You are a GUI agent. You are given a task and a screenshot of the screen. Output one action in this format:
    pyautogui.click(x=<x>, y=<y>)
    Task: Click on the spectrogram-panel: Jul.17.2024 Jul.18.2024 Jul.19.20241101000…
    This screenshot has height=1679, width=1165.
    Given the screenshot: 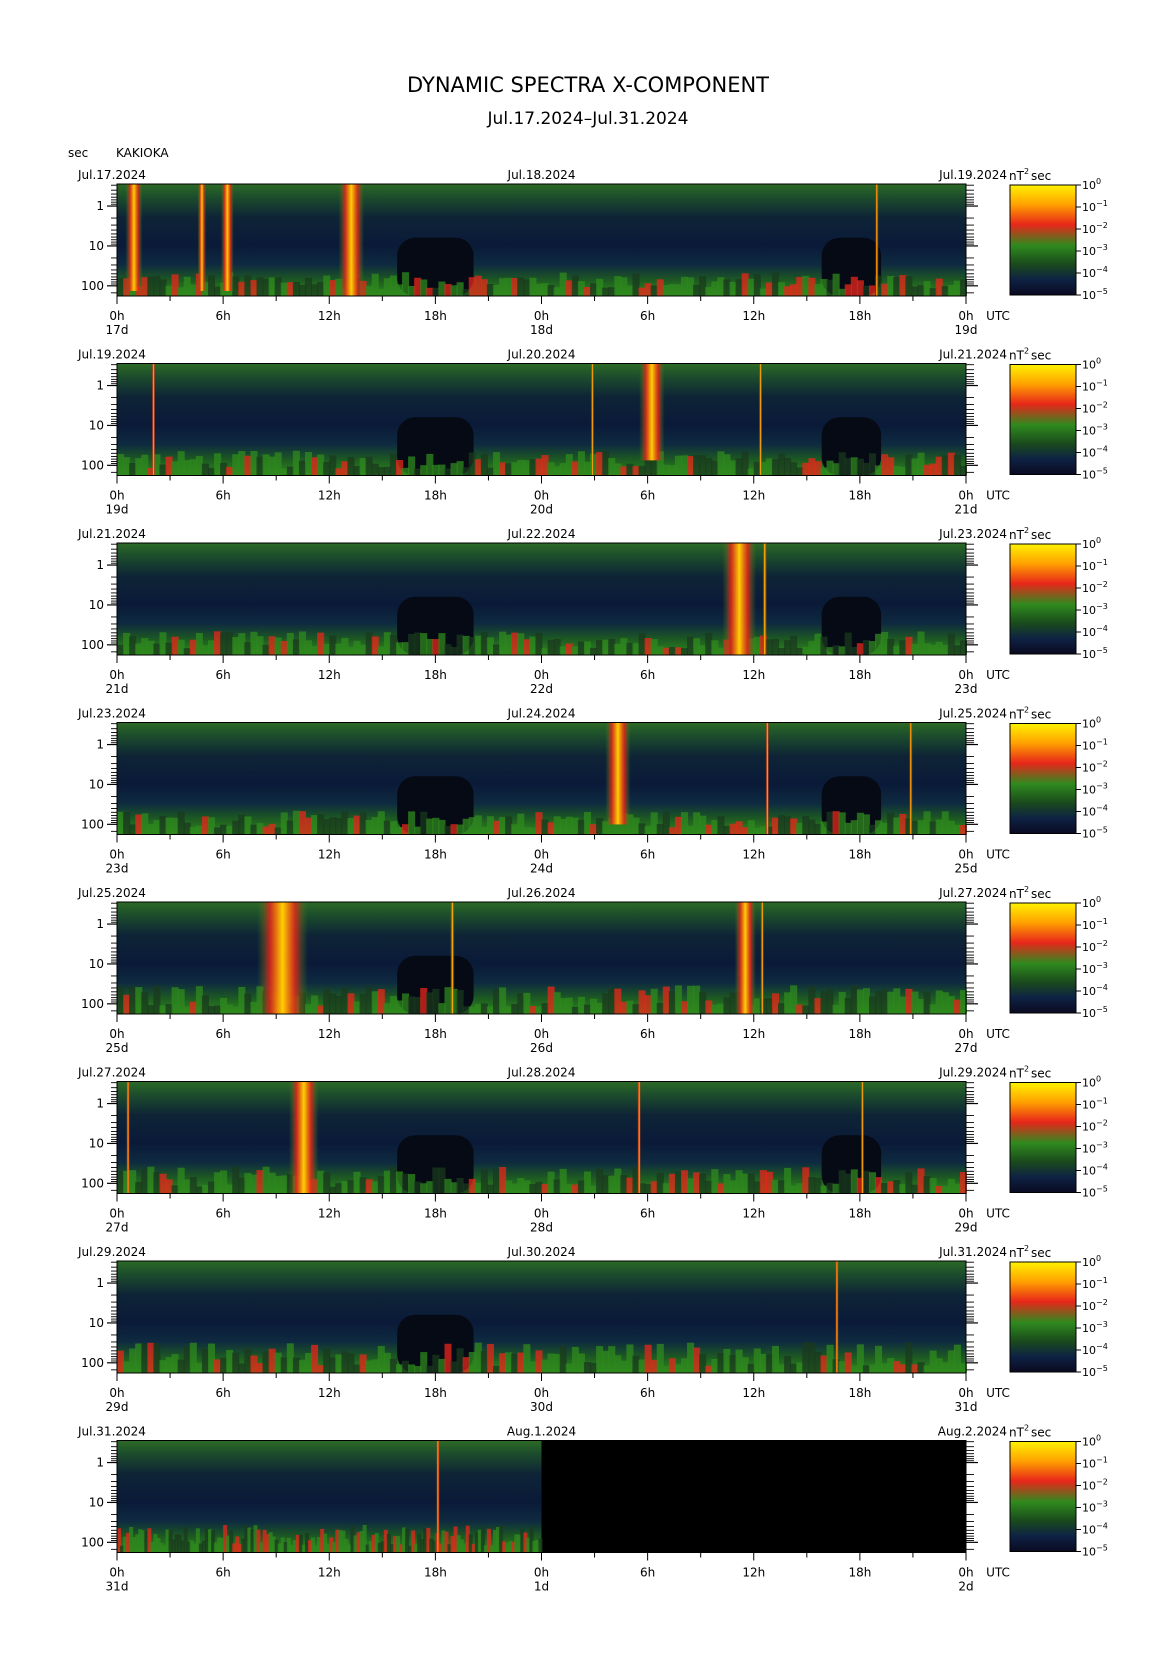 What is the action you would take?
    pyautogui.click(x=592, y=252)
    